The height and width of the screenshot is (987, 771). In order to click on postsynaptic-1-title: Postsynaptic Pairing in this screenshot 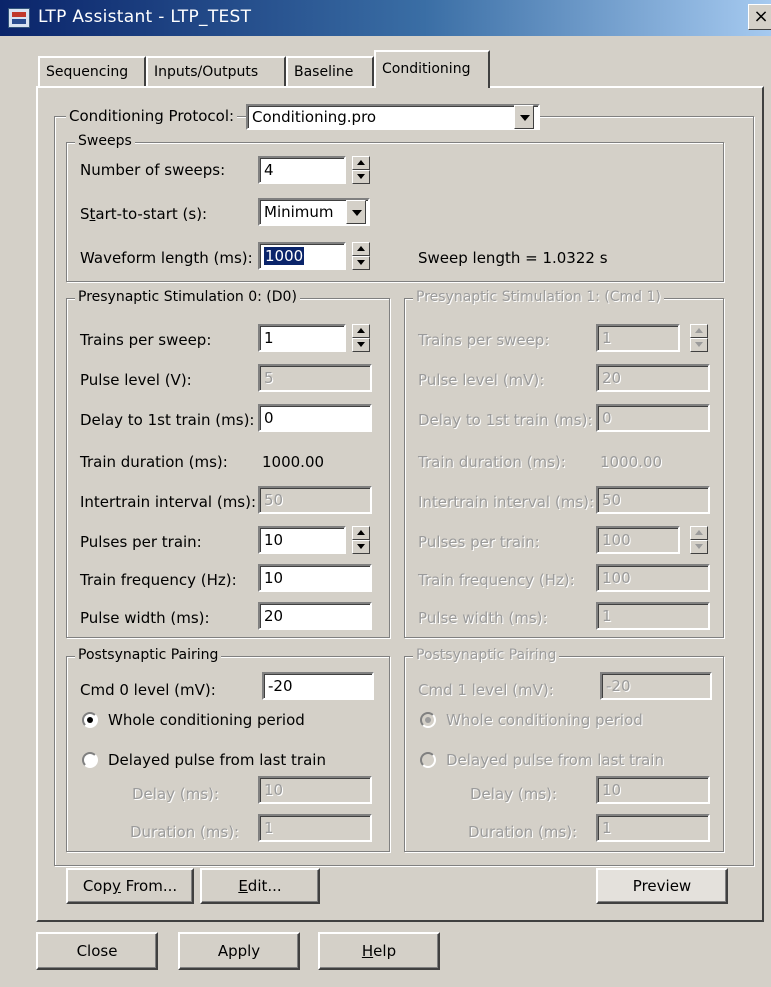, I will do `click(486, 655)`.